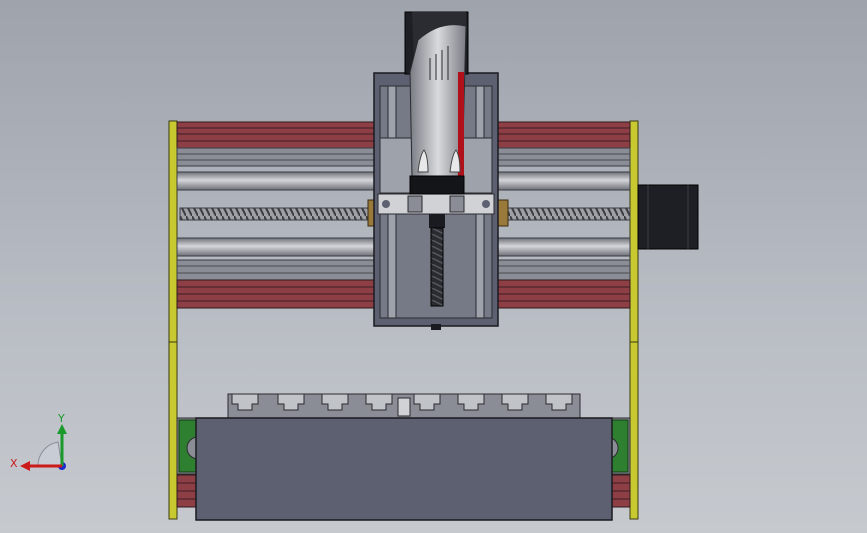 This screenshot has width=867, height=533. Describe the element at coordinates (62, 429) in the screenshot. I see `triad-y-arrow` at that location.